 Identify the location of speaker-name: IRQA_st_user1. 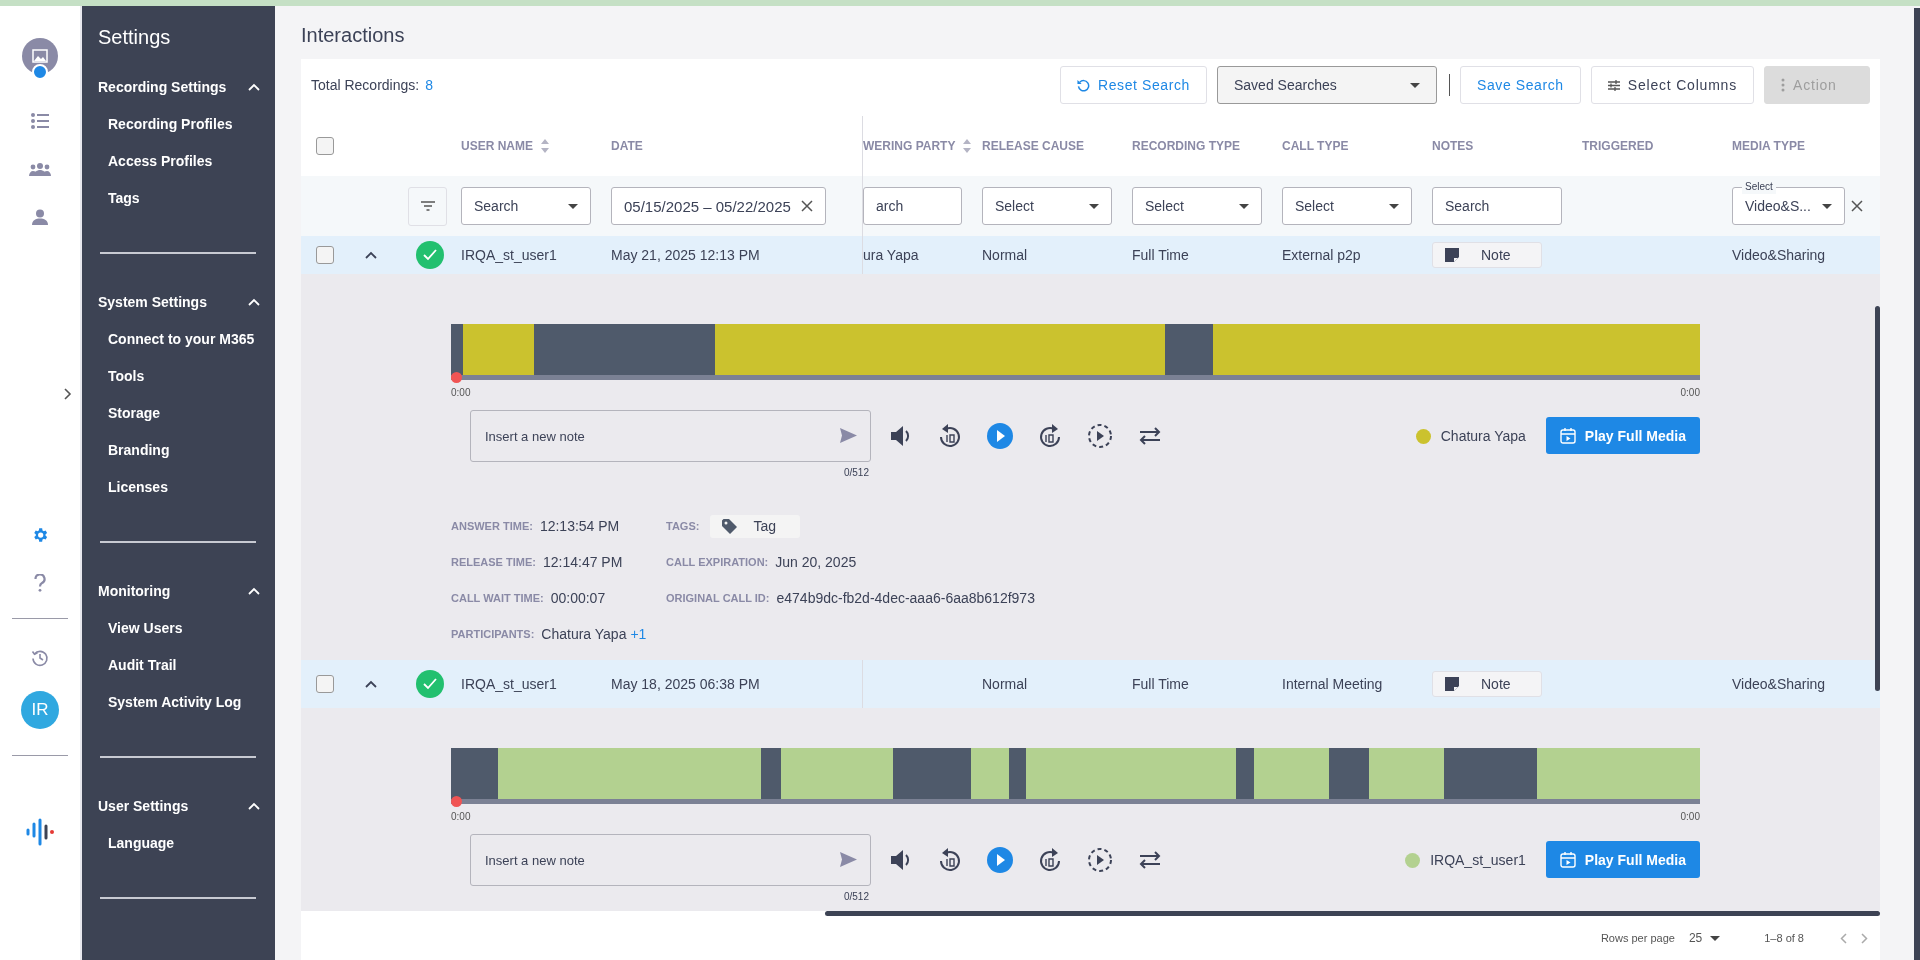
(1478, 860).